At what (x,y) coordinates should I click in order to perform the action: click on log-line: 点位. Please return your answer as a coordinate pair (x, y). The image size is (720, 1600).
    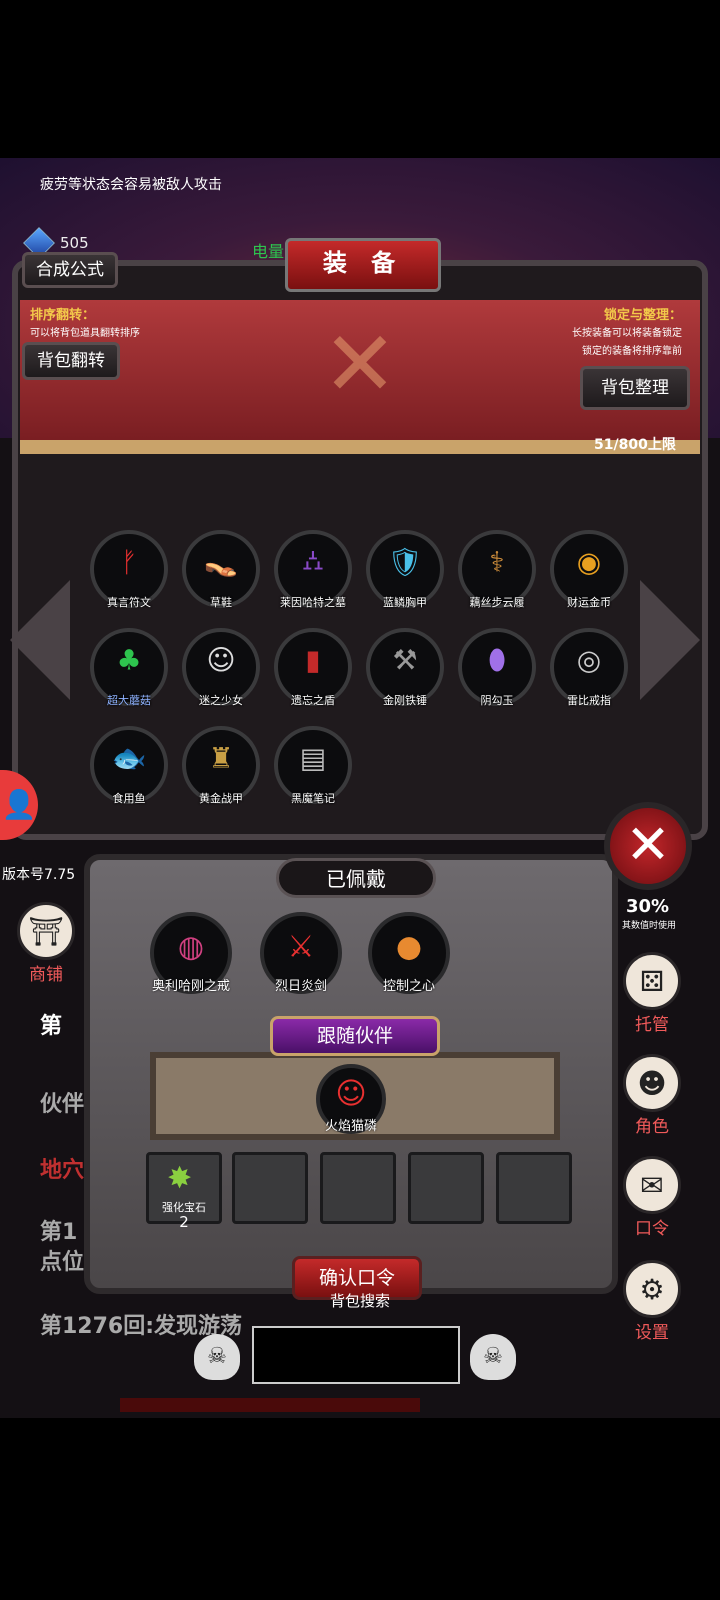
    Looking at the image, I should click on (62, 1262).